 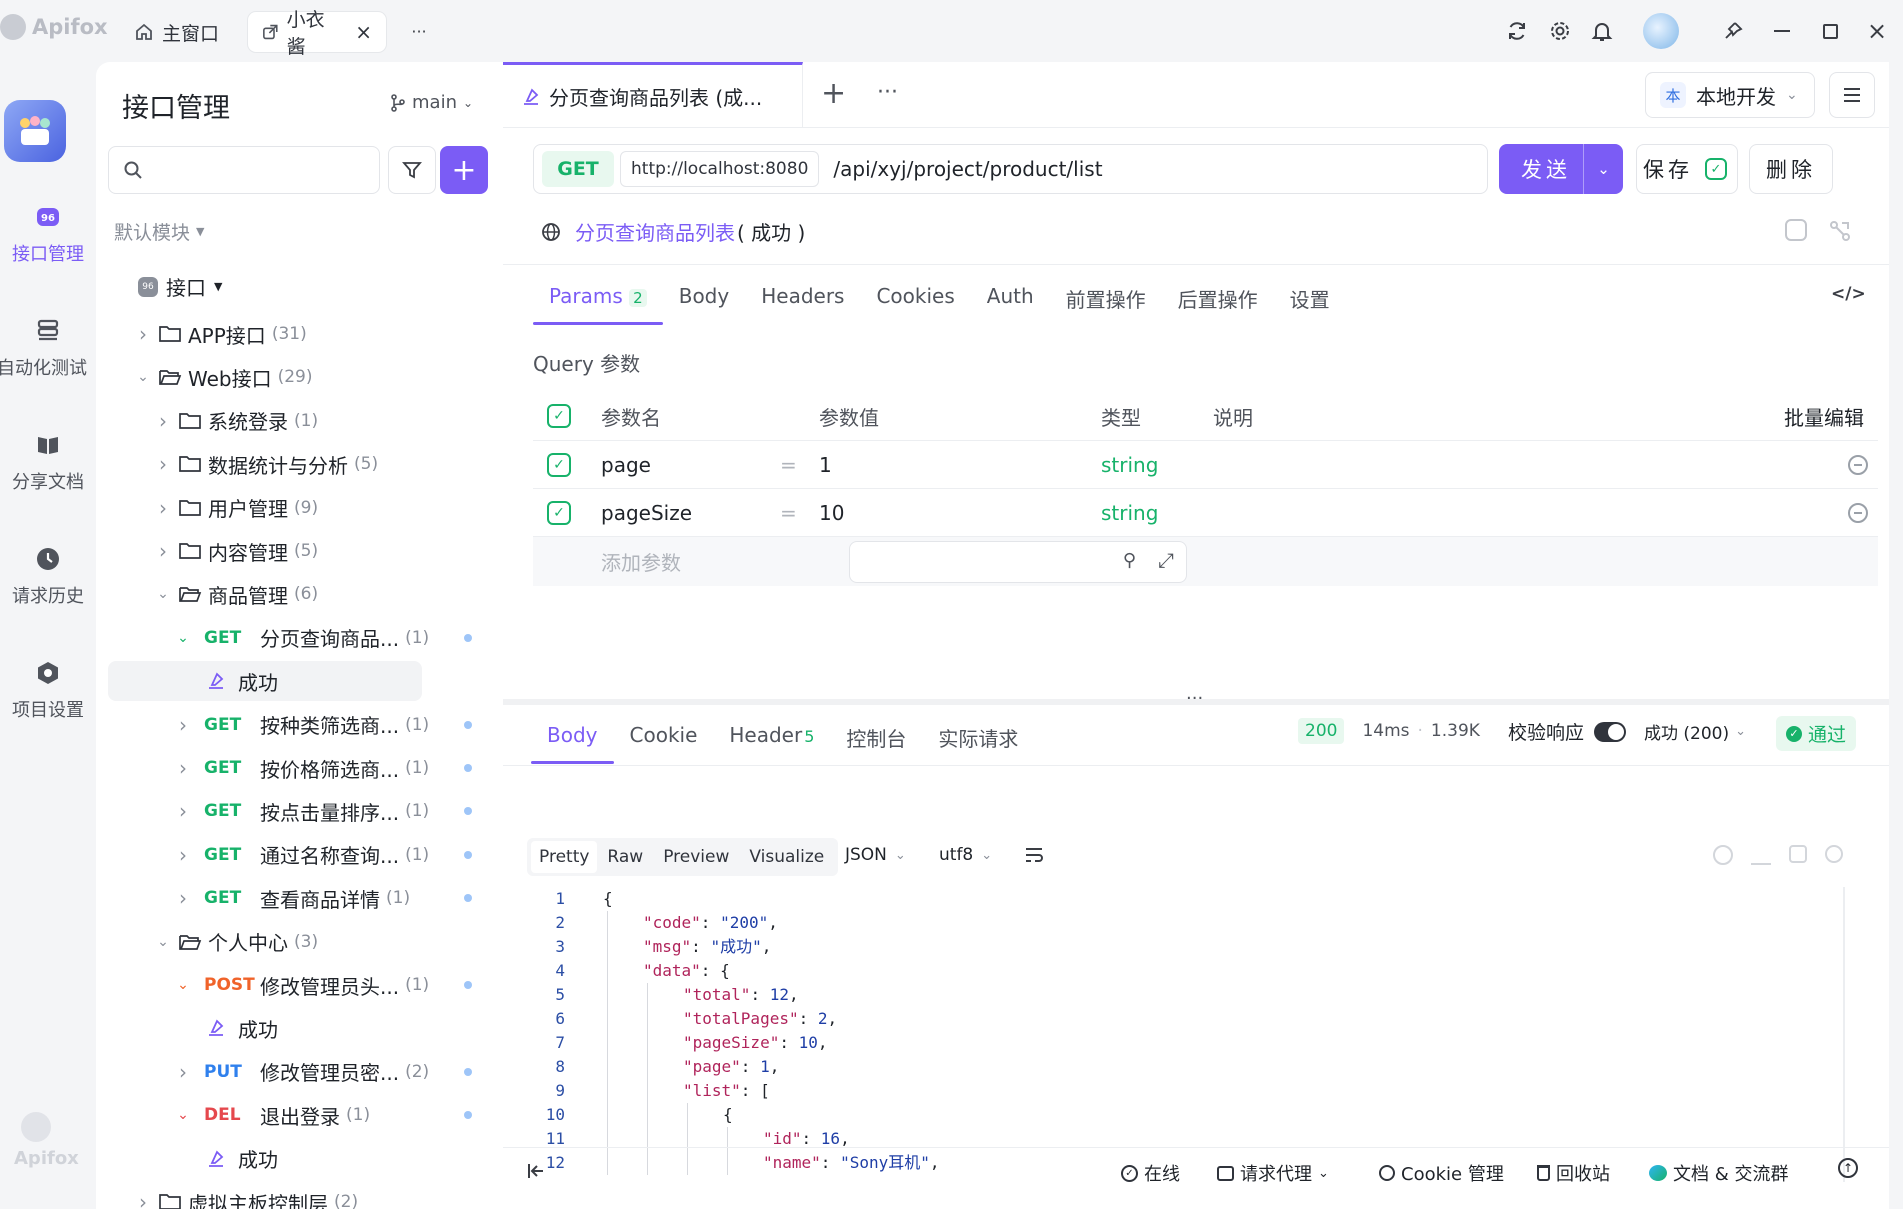 What do you see at coordinates (1560, 31) in the screenshot?
I see `settings-gear-icon` at bounding box center [1560, 31].